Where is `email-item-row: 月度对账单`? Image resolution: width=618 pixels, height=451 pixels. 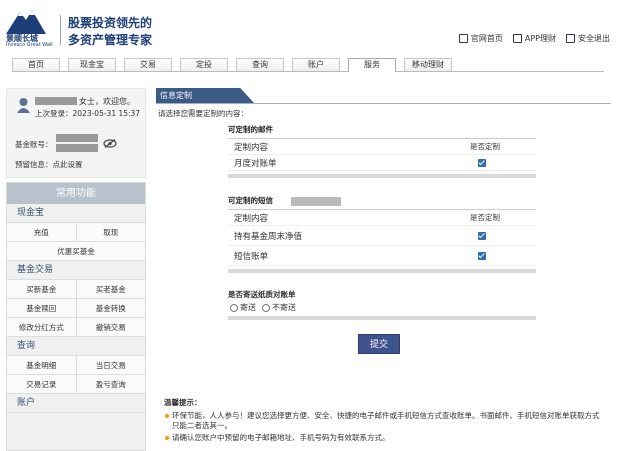 email-item-row: 月度对账单 is located at coordinates (382, 163).